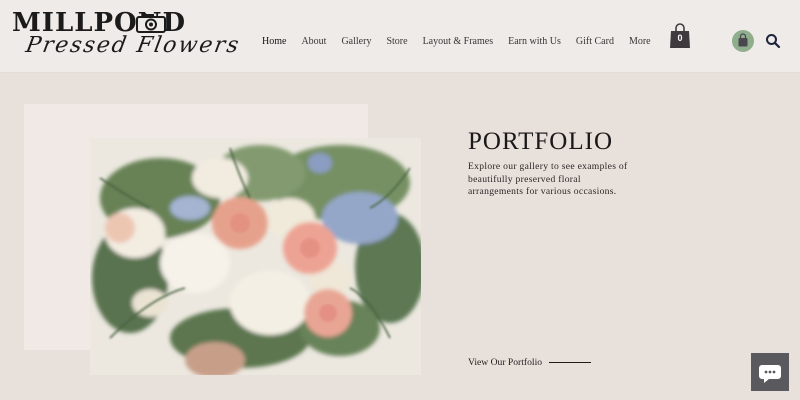 This screenshot has height=400, width=800. Describe the element at coordinates (541, 141) in the screenshot. I see `portfolio-heading: PORTFOLIO` at that location.